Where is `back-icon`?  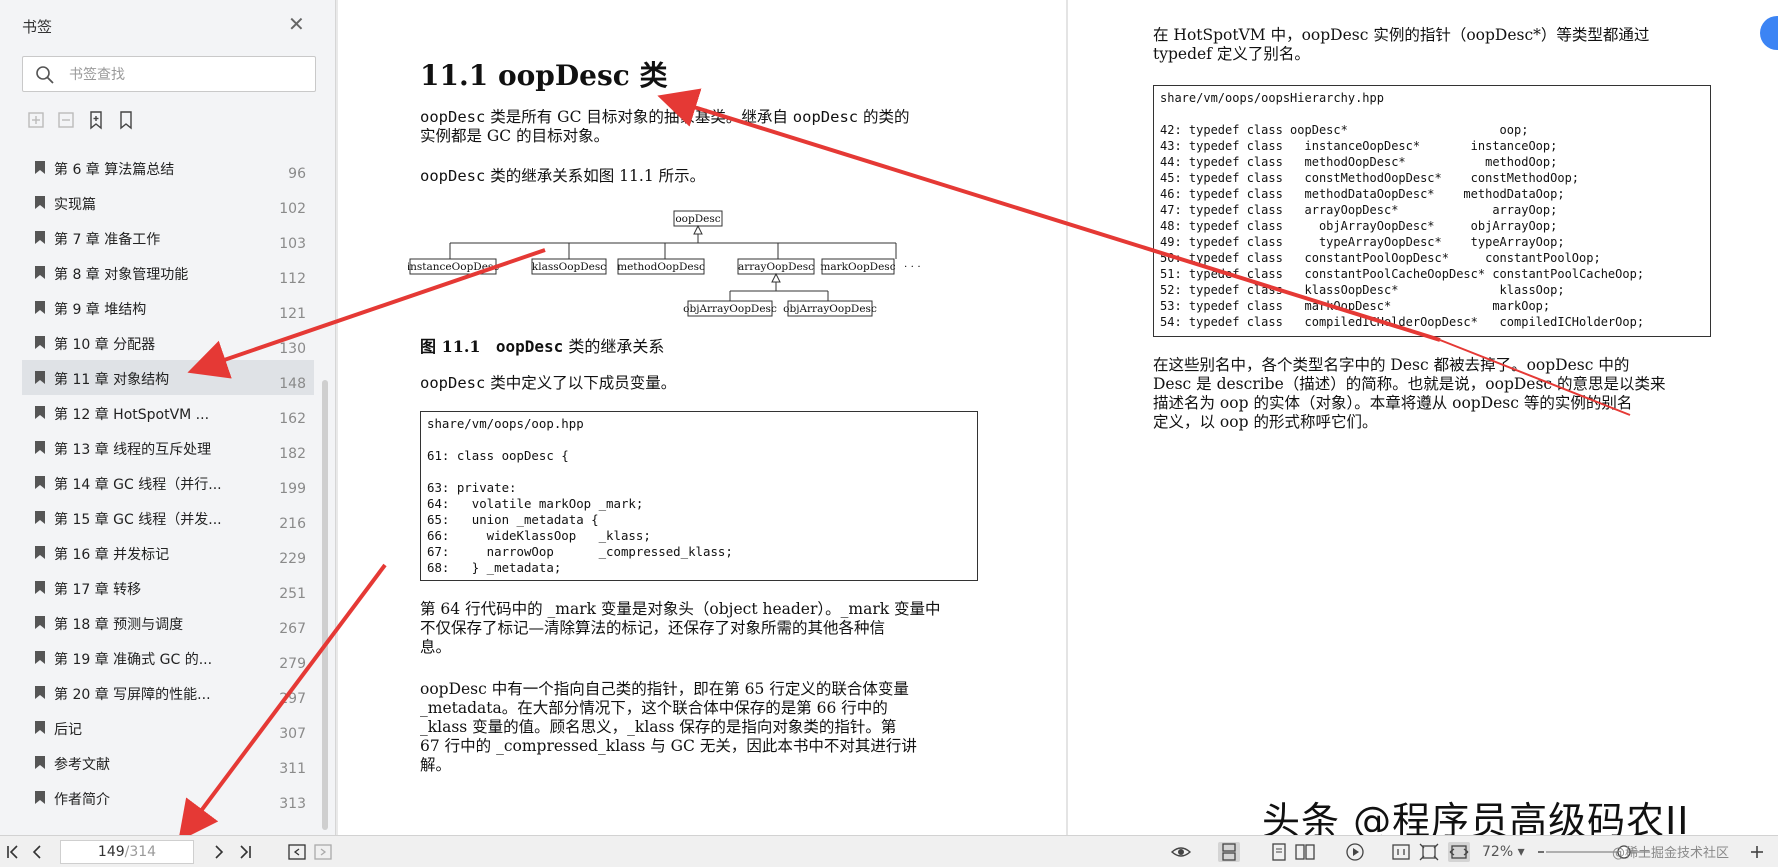
back-icon is located at coordinates (297, 852).